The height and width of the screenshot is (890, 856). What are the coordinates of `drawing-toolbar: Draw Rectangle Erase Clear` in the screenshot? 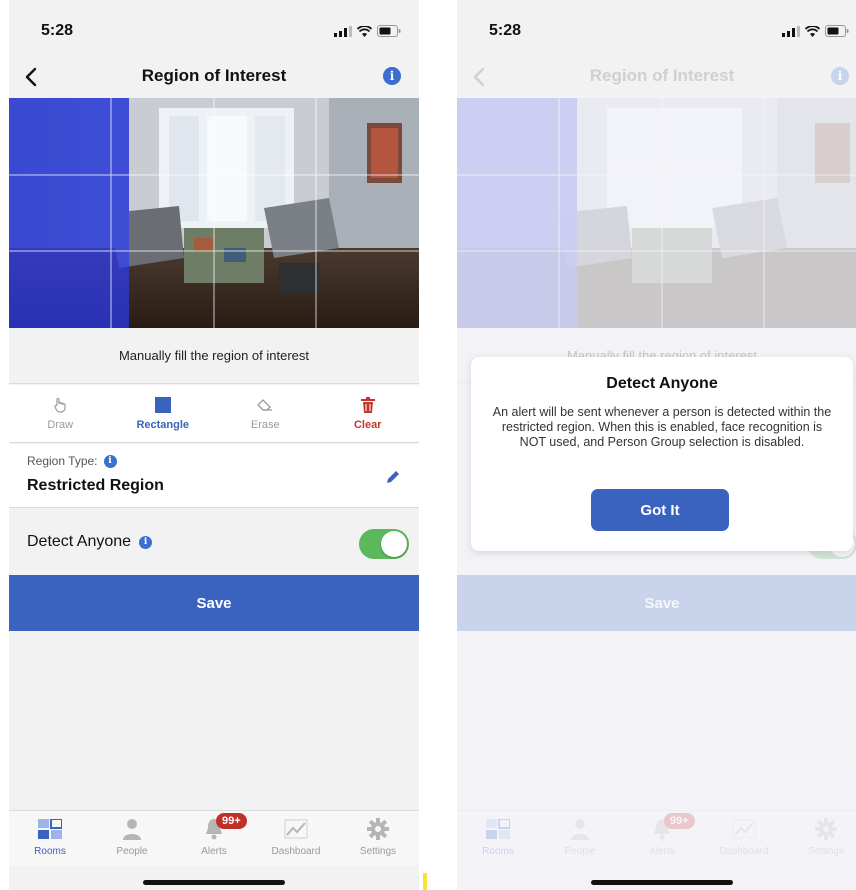 It's located at (214, 414).